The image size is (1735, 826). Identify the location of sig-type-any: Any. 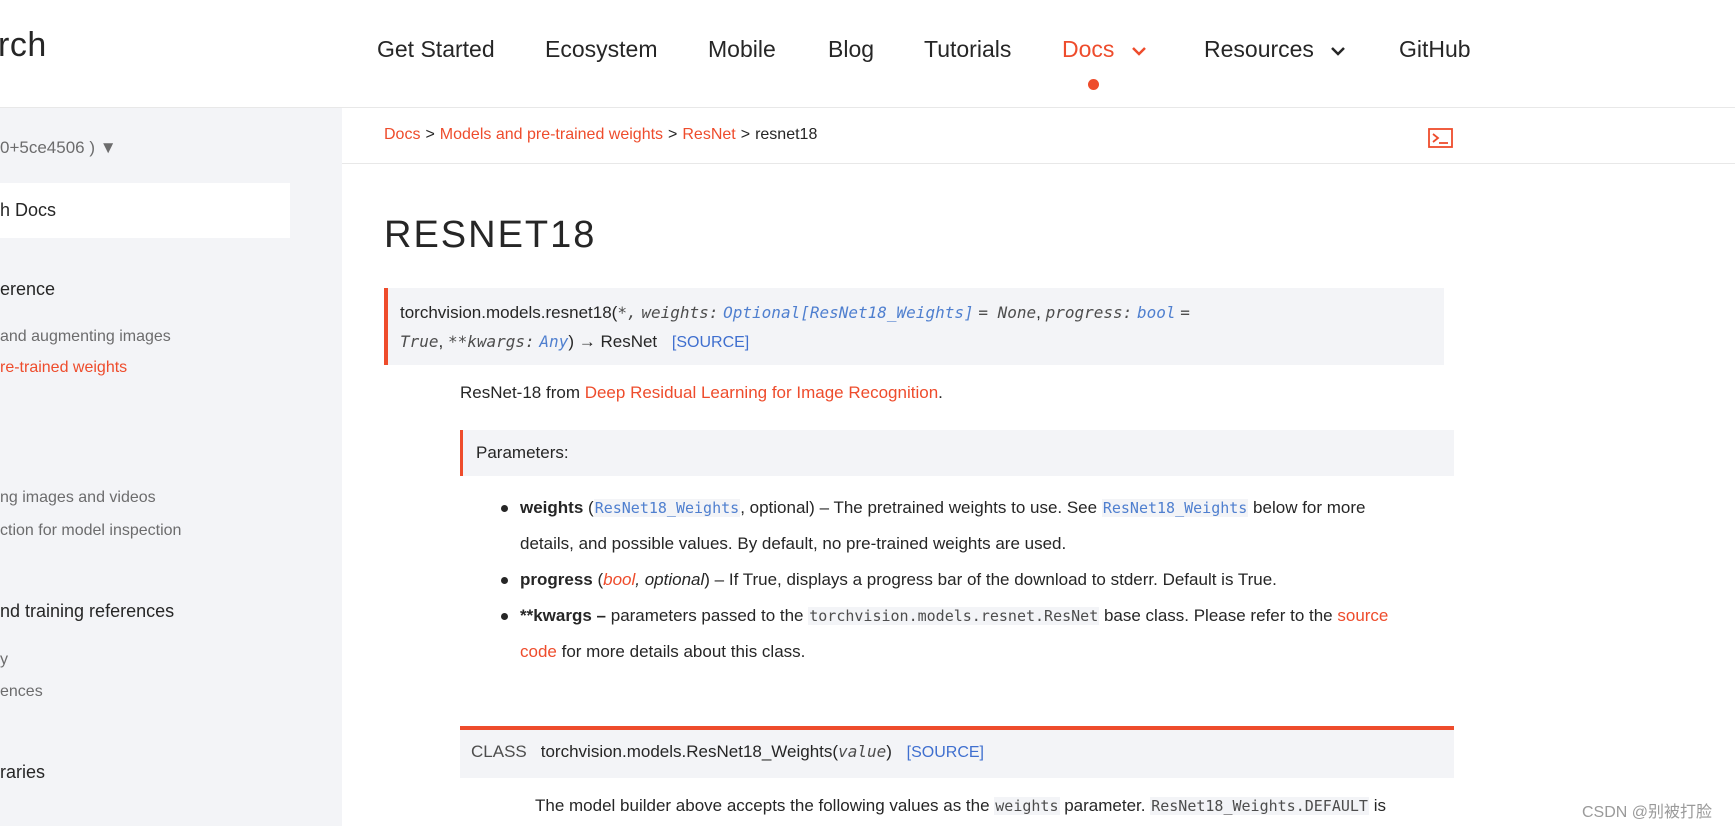
(553, 341).